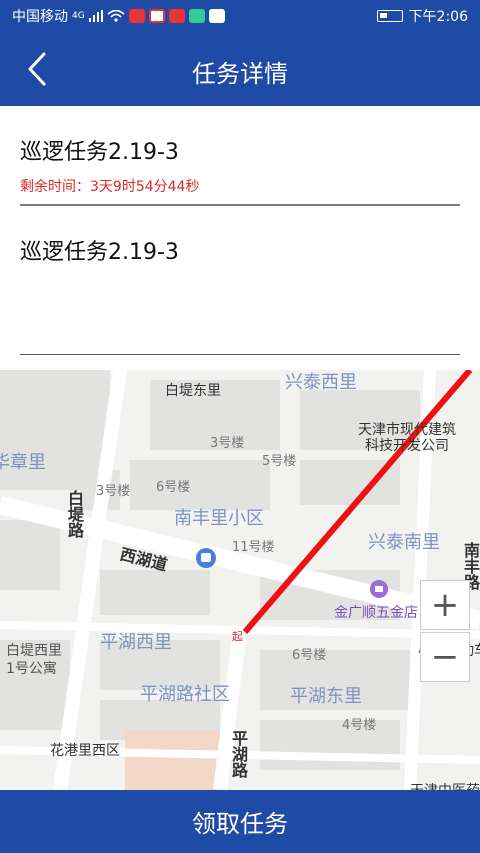  I want to click on map-label: 兴泰西里, so click(321, 382).